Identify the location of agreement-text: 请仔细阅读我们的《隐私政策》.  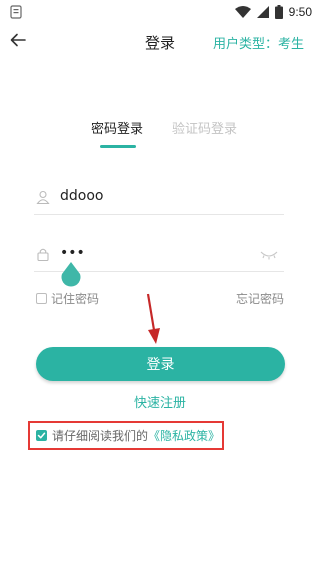
(136, 435).